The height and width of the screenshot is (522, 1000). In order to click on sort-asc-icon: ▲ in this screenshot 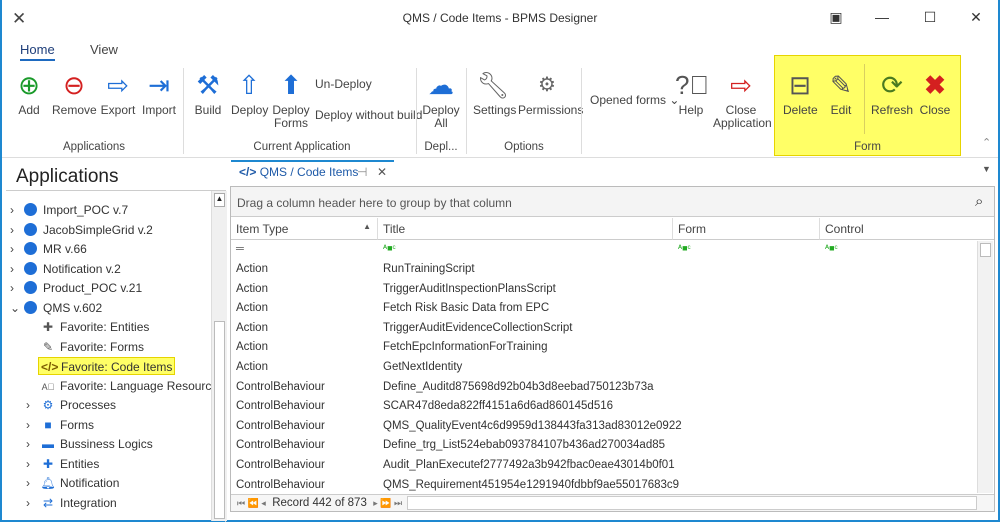, I will do `click(367, 226)`.